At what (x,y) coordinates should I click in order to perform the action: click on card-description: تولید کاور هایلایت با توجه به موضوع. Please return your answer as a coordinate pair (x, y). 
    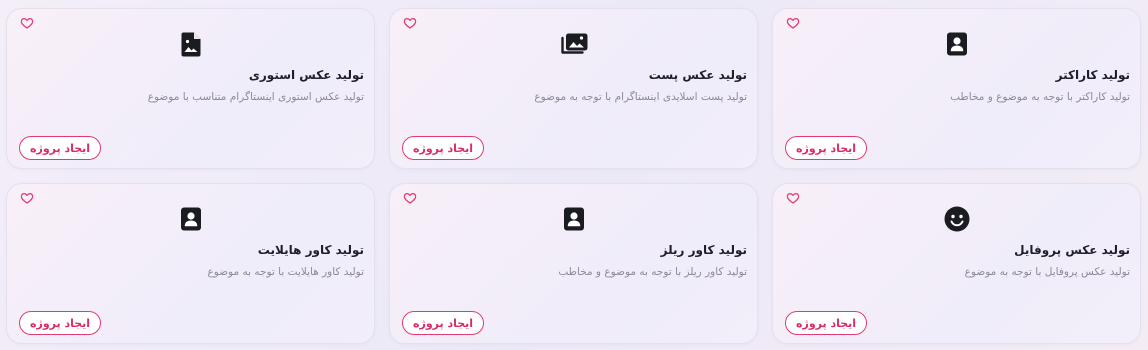
    Looking at the image, I should click on (285, 272).